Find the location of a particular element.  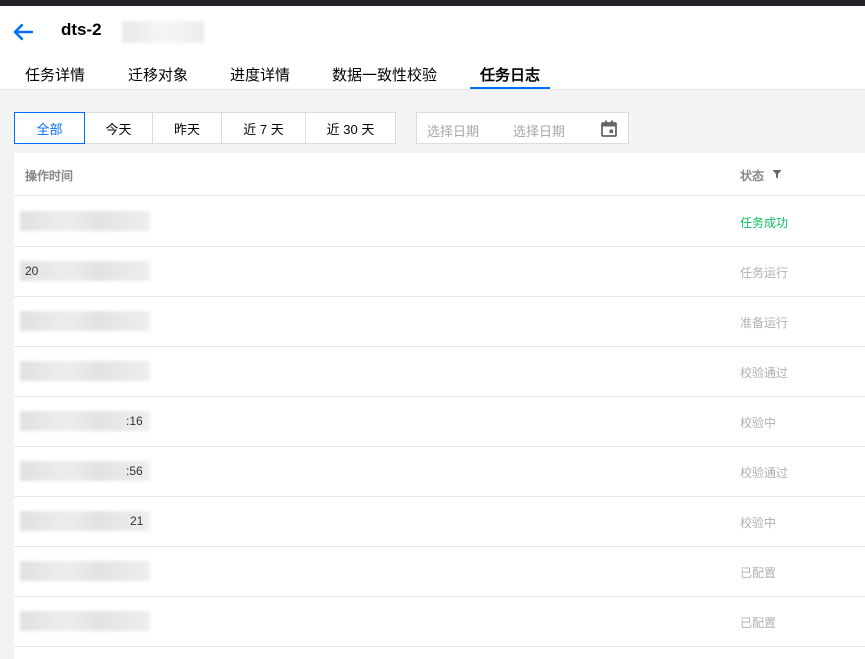

end-date-placeholder: 选择日期 is located at coordinates (539, 130).